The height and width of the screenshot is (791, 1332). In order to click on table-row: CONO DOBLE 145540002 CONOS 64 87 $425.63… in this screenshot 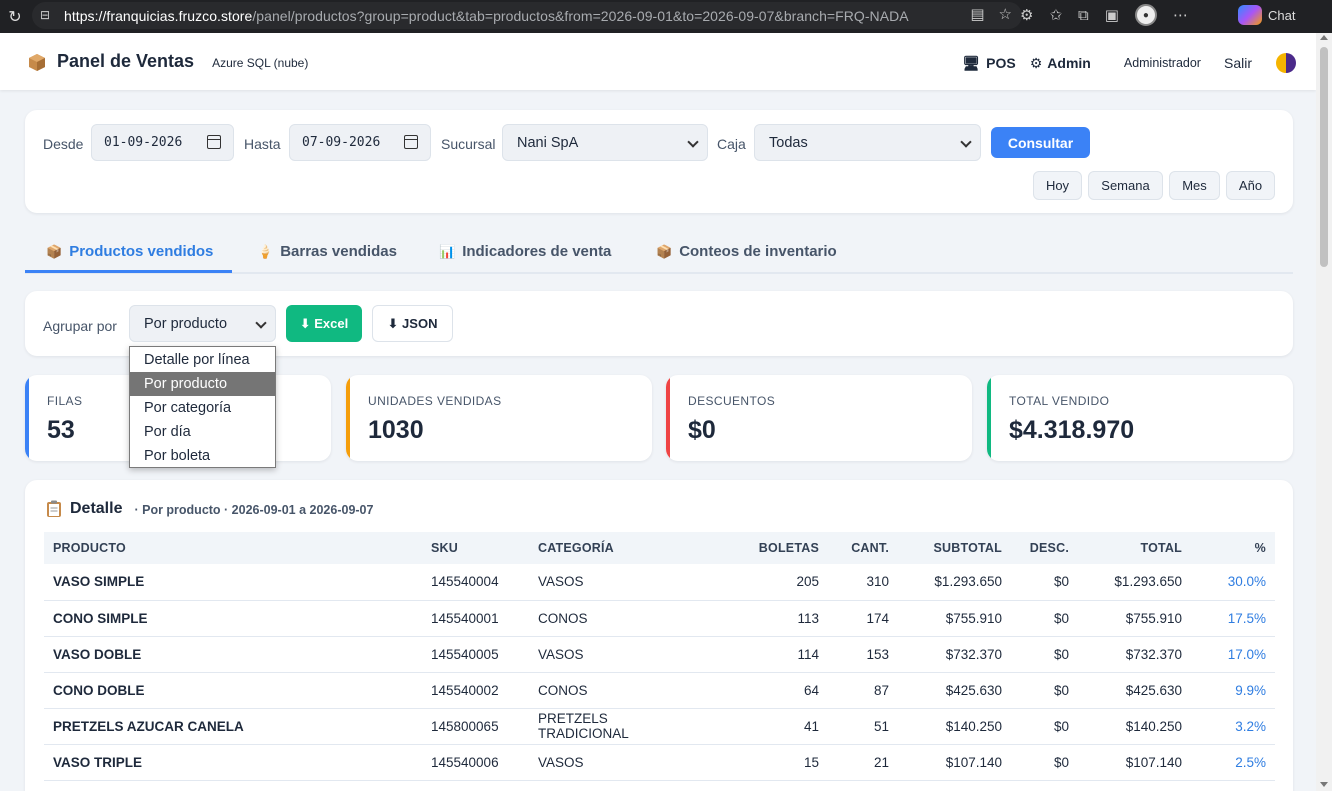, I will do `click(659, 690)`.